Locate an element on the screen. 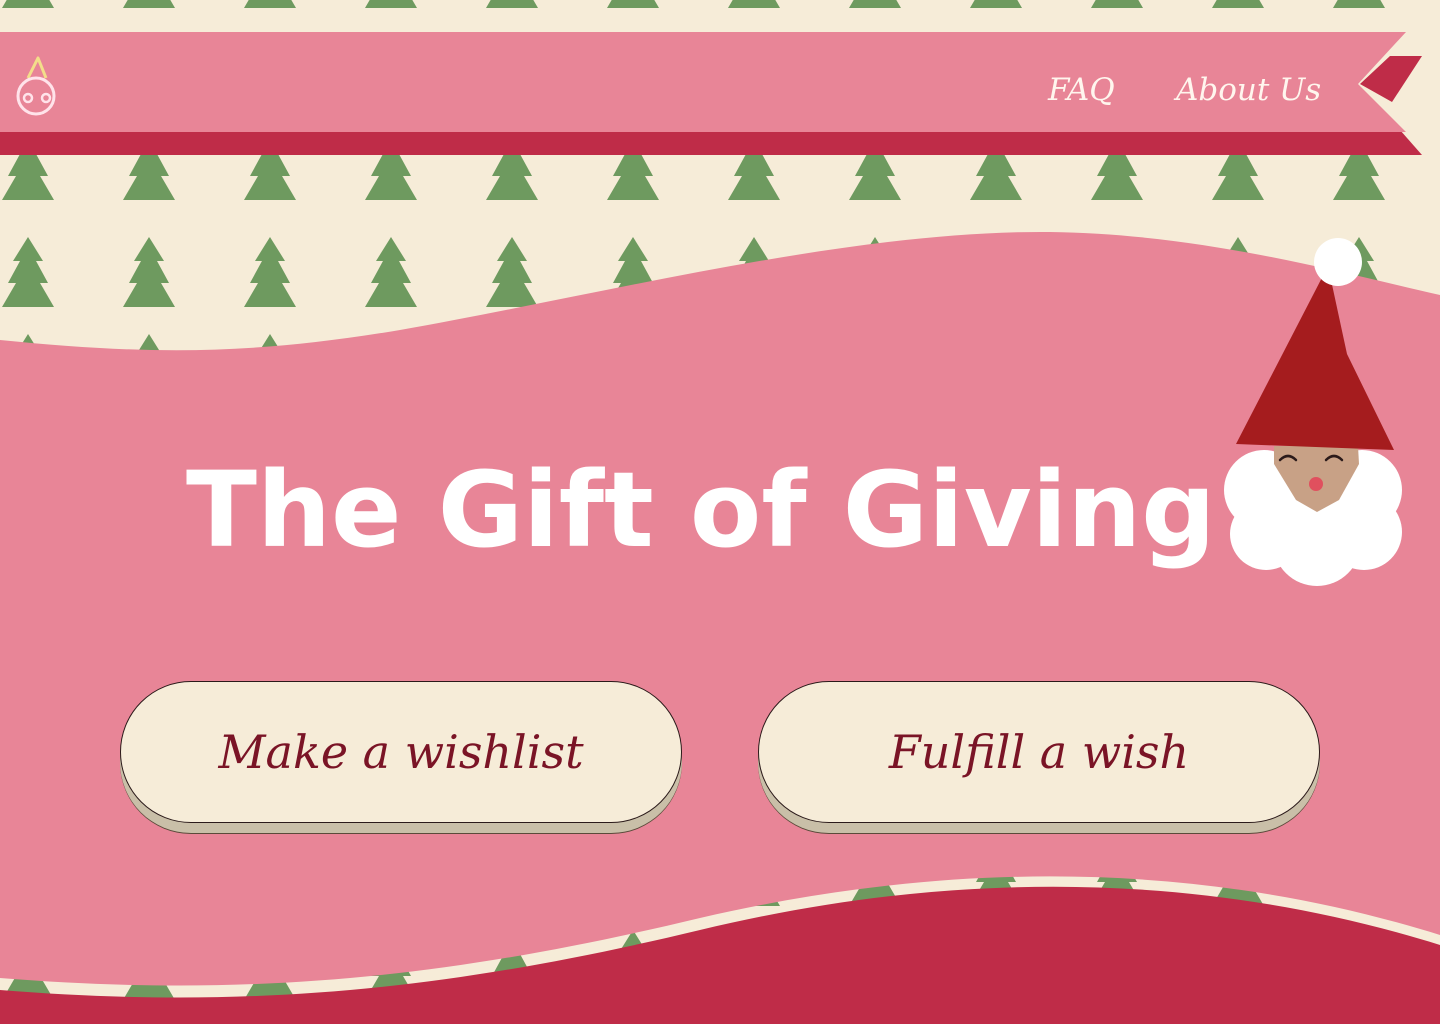 This screenshot has height=1024, width=1440. make-wishlist-button: Make a wishlist is located at coordinates (401, 752).